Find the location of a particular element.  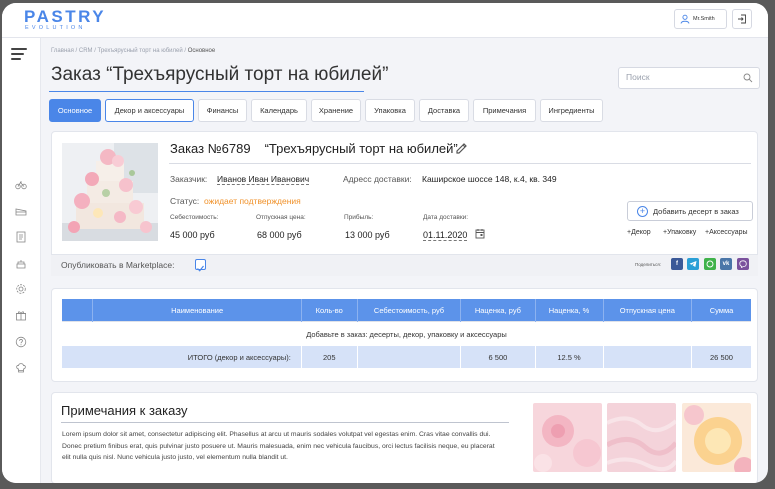

sidebar is located at coordinates (21, 260).